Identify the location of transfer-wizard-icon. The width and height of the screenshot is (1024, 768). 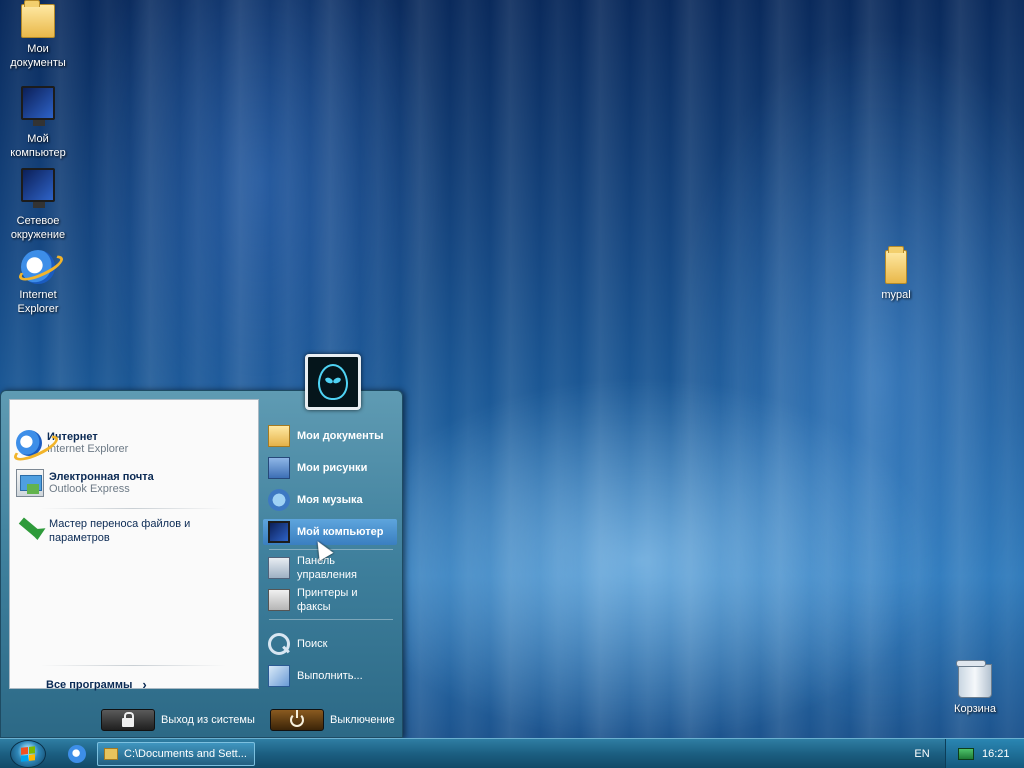
(30, 531).